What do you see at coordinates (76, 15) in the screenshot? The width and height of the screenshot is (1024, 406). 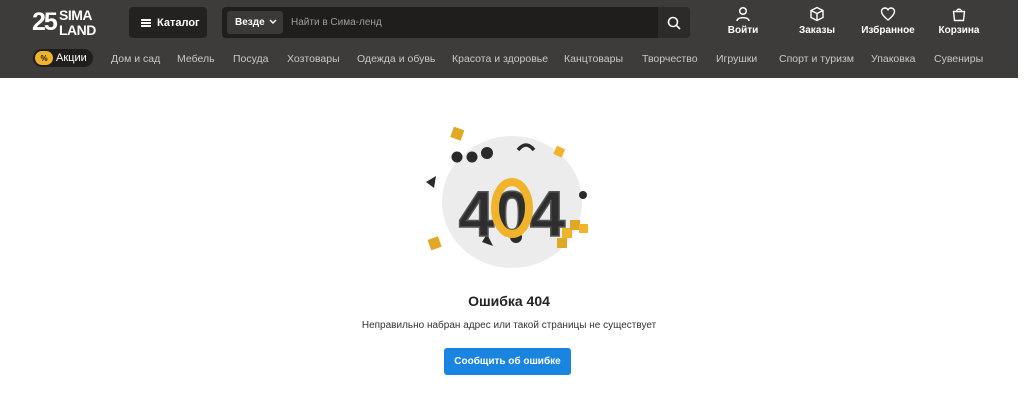 I see `logo-word-top: SIMA` at bounding box center [76, 15].